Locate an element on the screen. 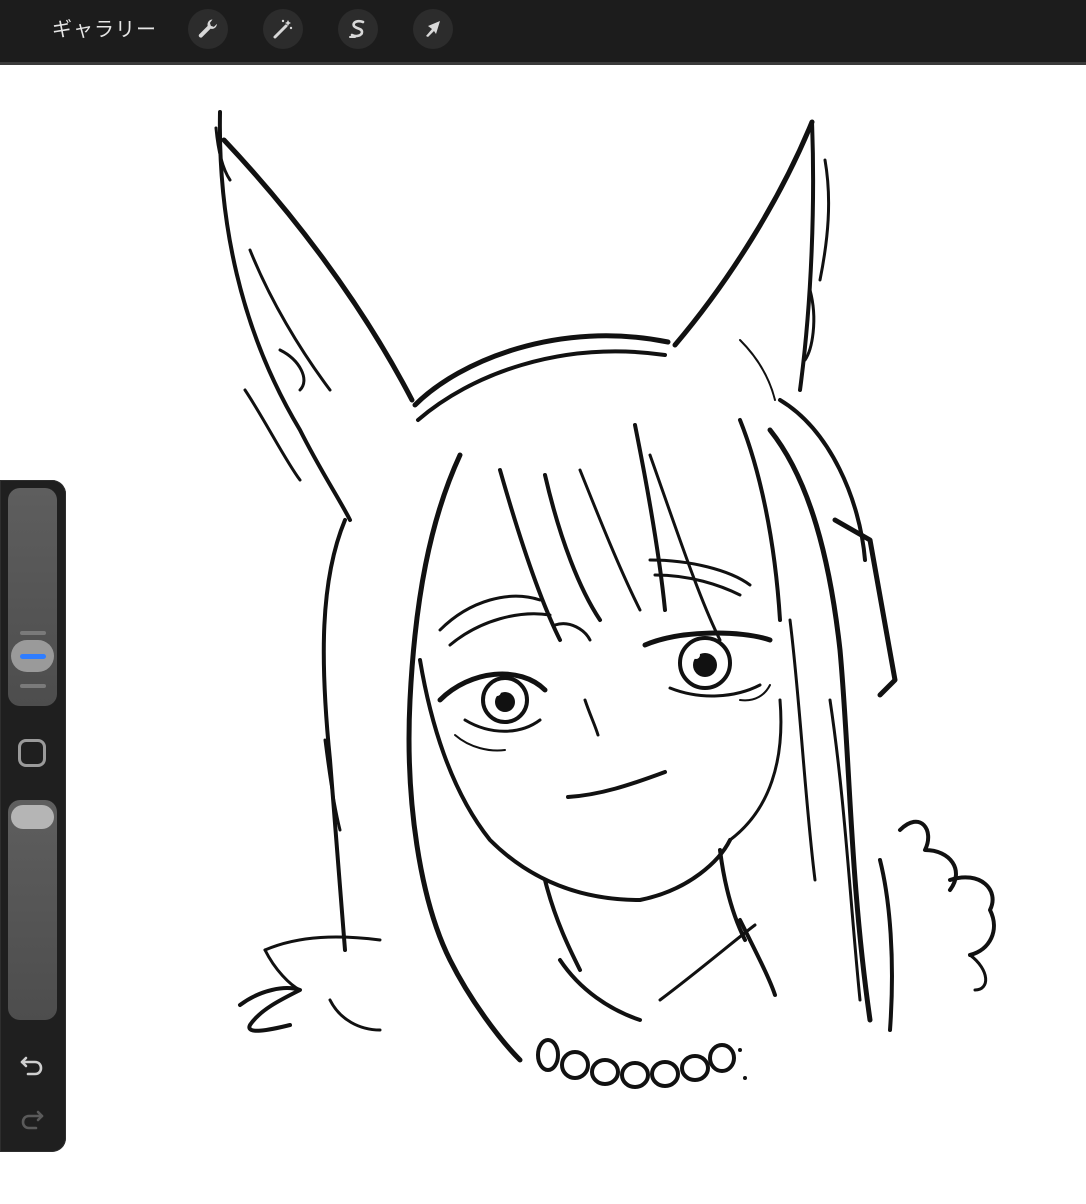 This screenshot has height=1204, width=1086. arrow-cursor-icon is located at coordinates (433, 29).